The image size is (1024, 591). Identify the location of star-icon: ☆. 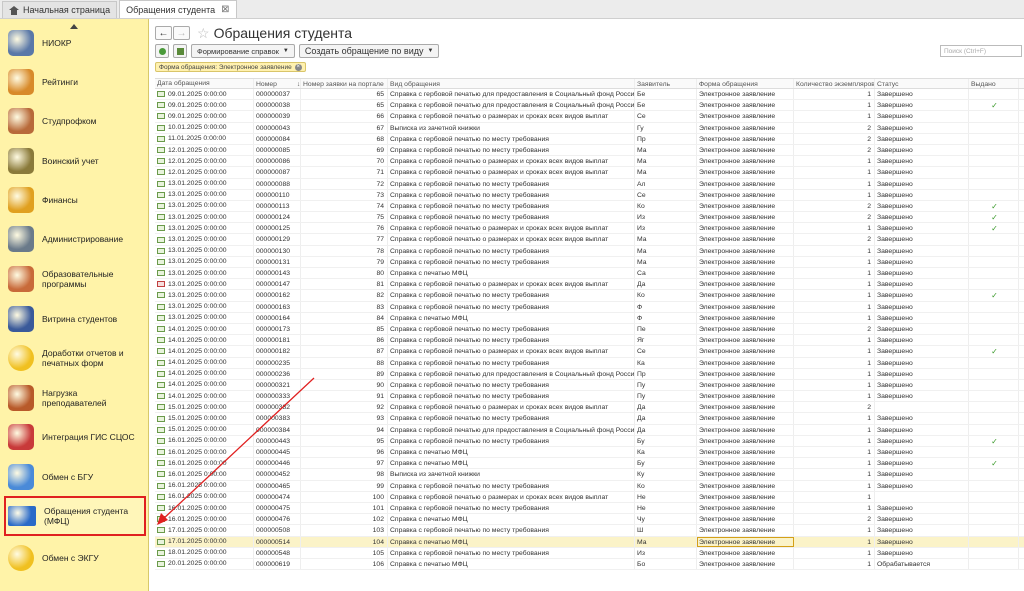
(203, 33).